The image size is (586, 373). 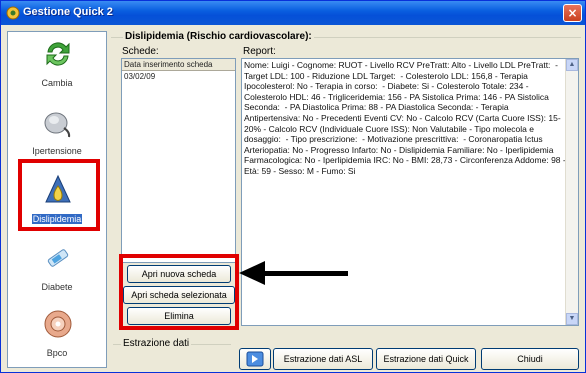 What do you see at coordinates (57, 271) in the screenshot?
I see `sidebar-item-diabete: Diabete` at bounding box center [57, 271].